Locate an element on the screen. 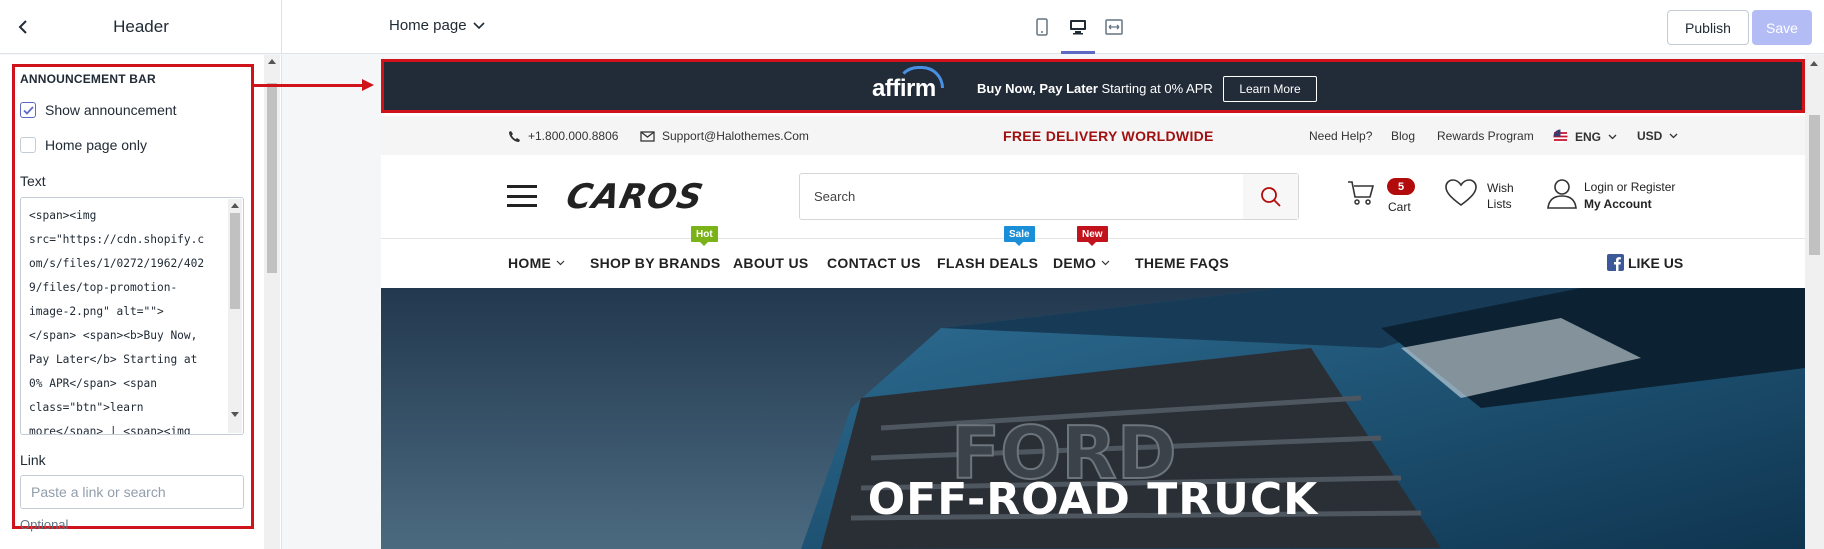 The image size is (1824, 549). show-announcement-checkbox: Show announcement is located at coordinates (98, 110).